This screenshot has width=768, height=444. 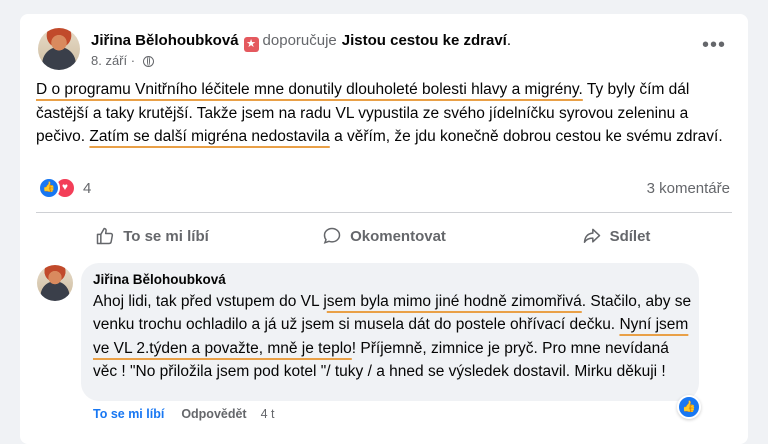 What do you see at coordinates (105, 236) in the screenshot?
I see `thumbs-up-icon` at bounding box center [105, 236].